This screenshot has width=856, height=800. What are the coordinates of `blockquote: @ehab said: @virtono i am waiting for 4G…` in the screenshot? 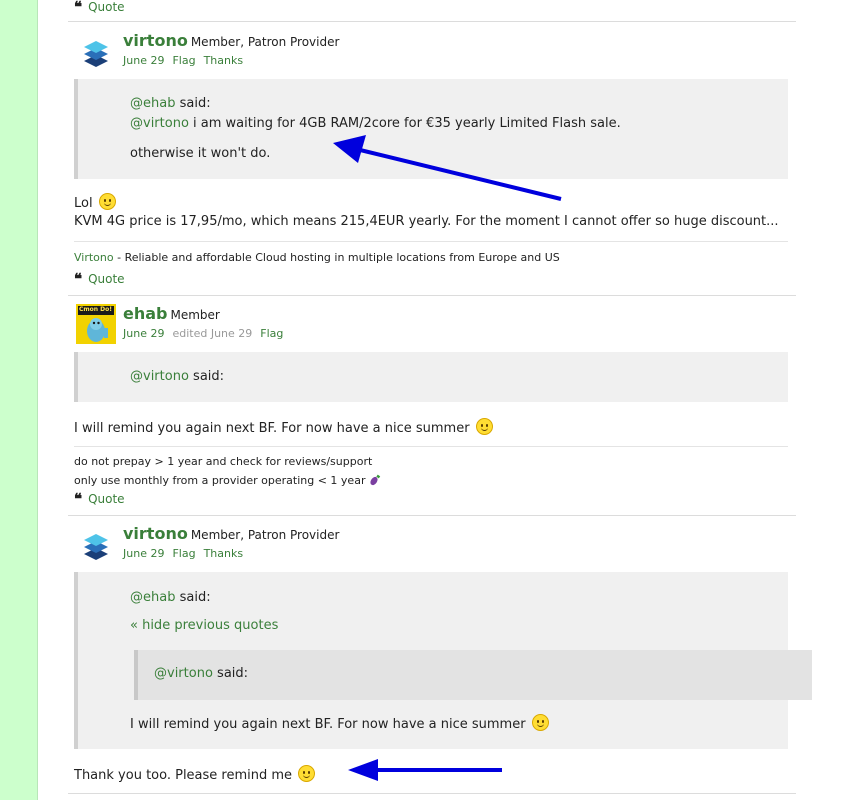 It's located at (431, 129).